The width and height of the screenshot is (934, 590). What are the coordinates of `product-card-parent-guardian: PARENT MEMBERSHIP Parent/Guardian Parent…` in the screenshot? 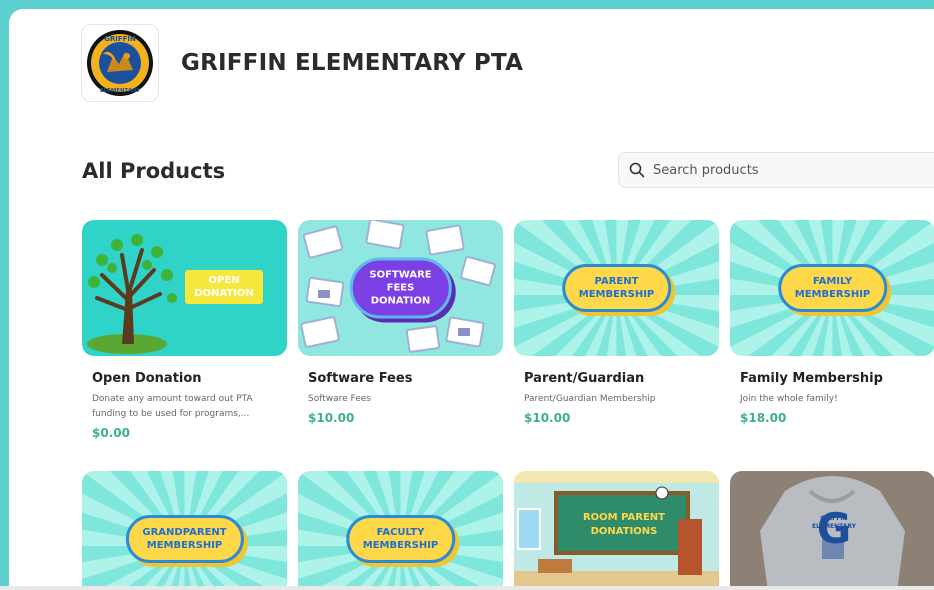 It's located at (616, 322).